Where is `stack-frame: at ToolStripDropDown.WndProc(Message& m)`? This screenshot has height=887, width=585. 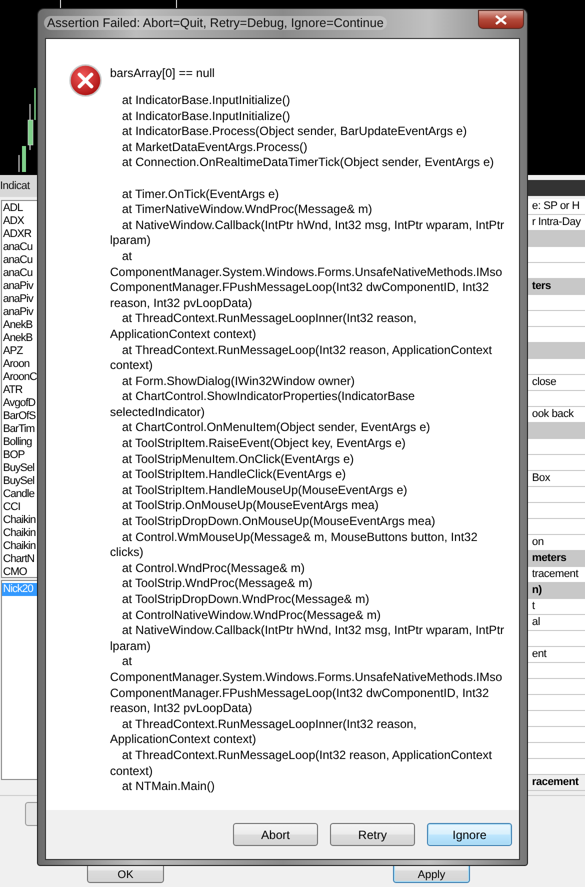
stack-frame: at ToolStripDropDown.WndProc(Message& m) is located at coordinates (307, 600).